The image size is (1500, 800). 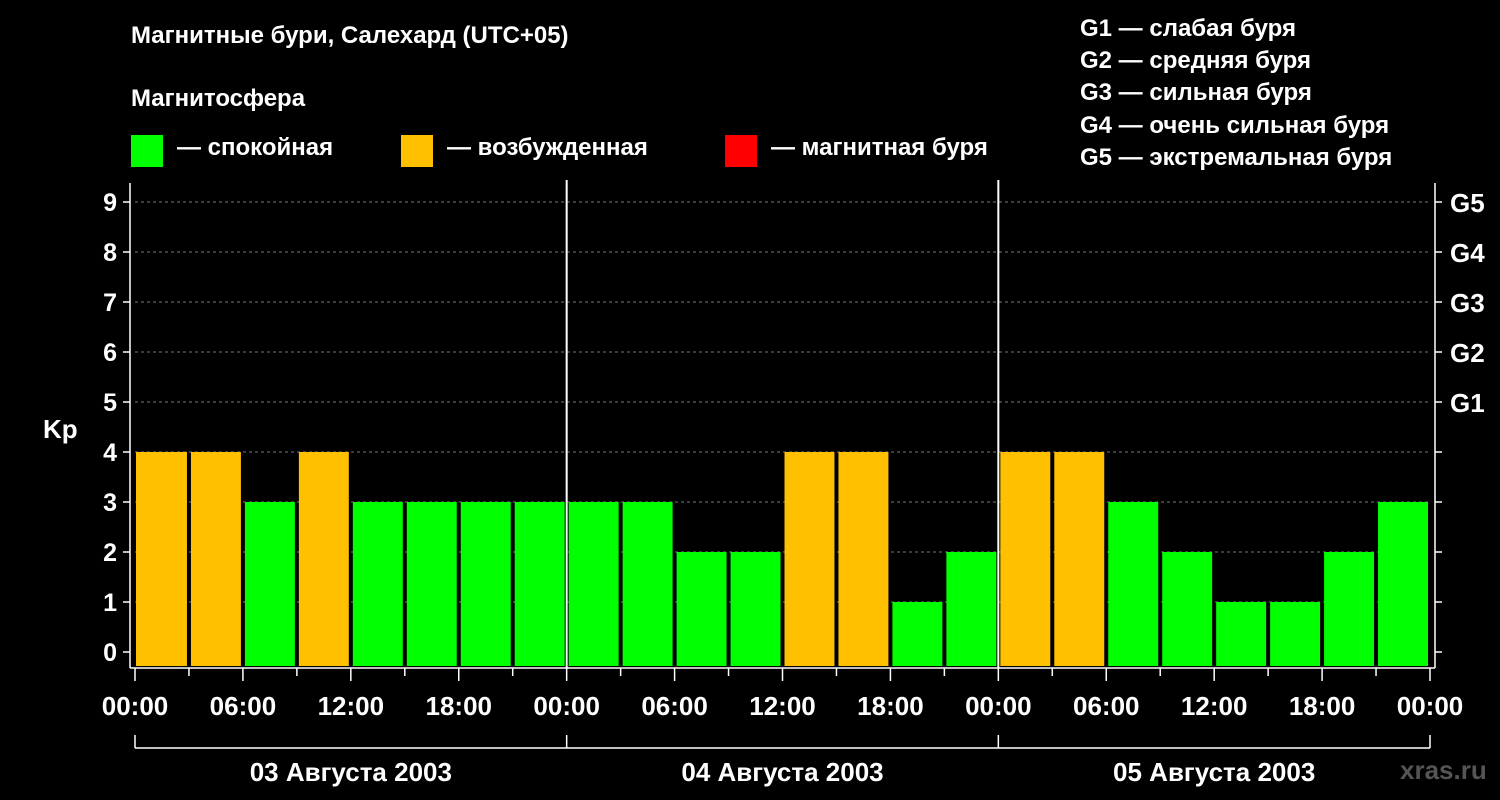 What do you see at coordinates (782, 772) in the screenshot?
I see `day-label: 04 Августа 2003` at bounding box center [782, 772].